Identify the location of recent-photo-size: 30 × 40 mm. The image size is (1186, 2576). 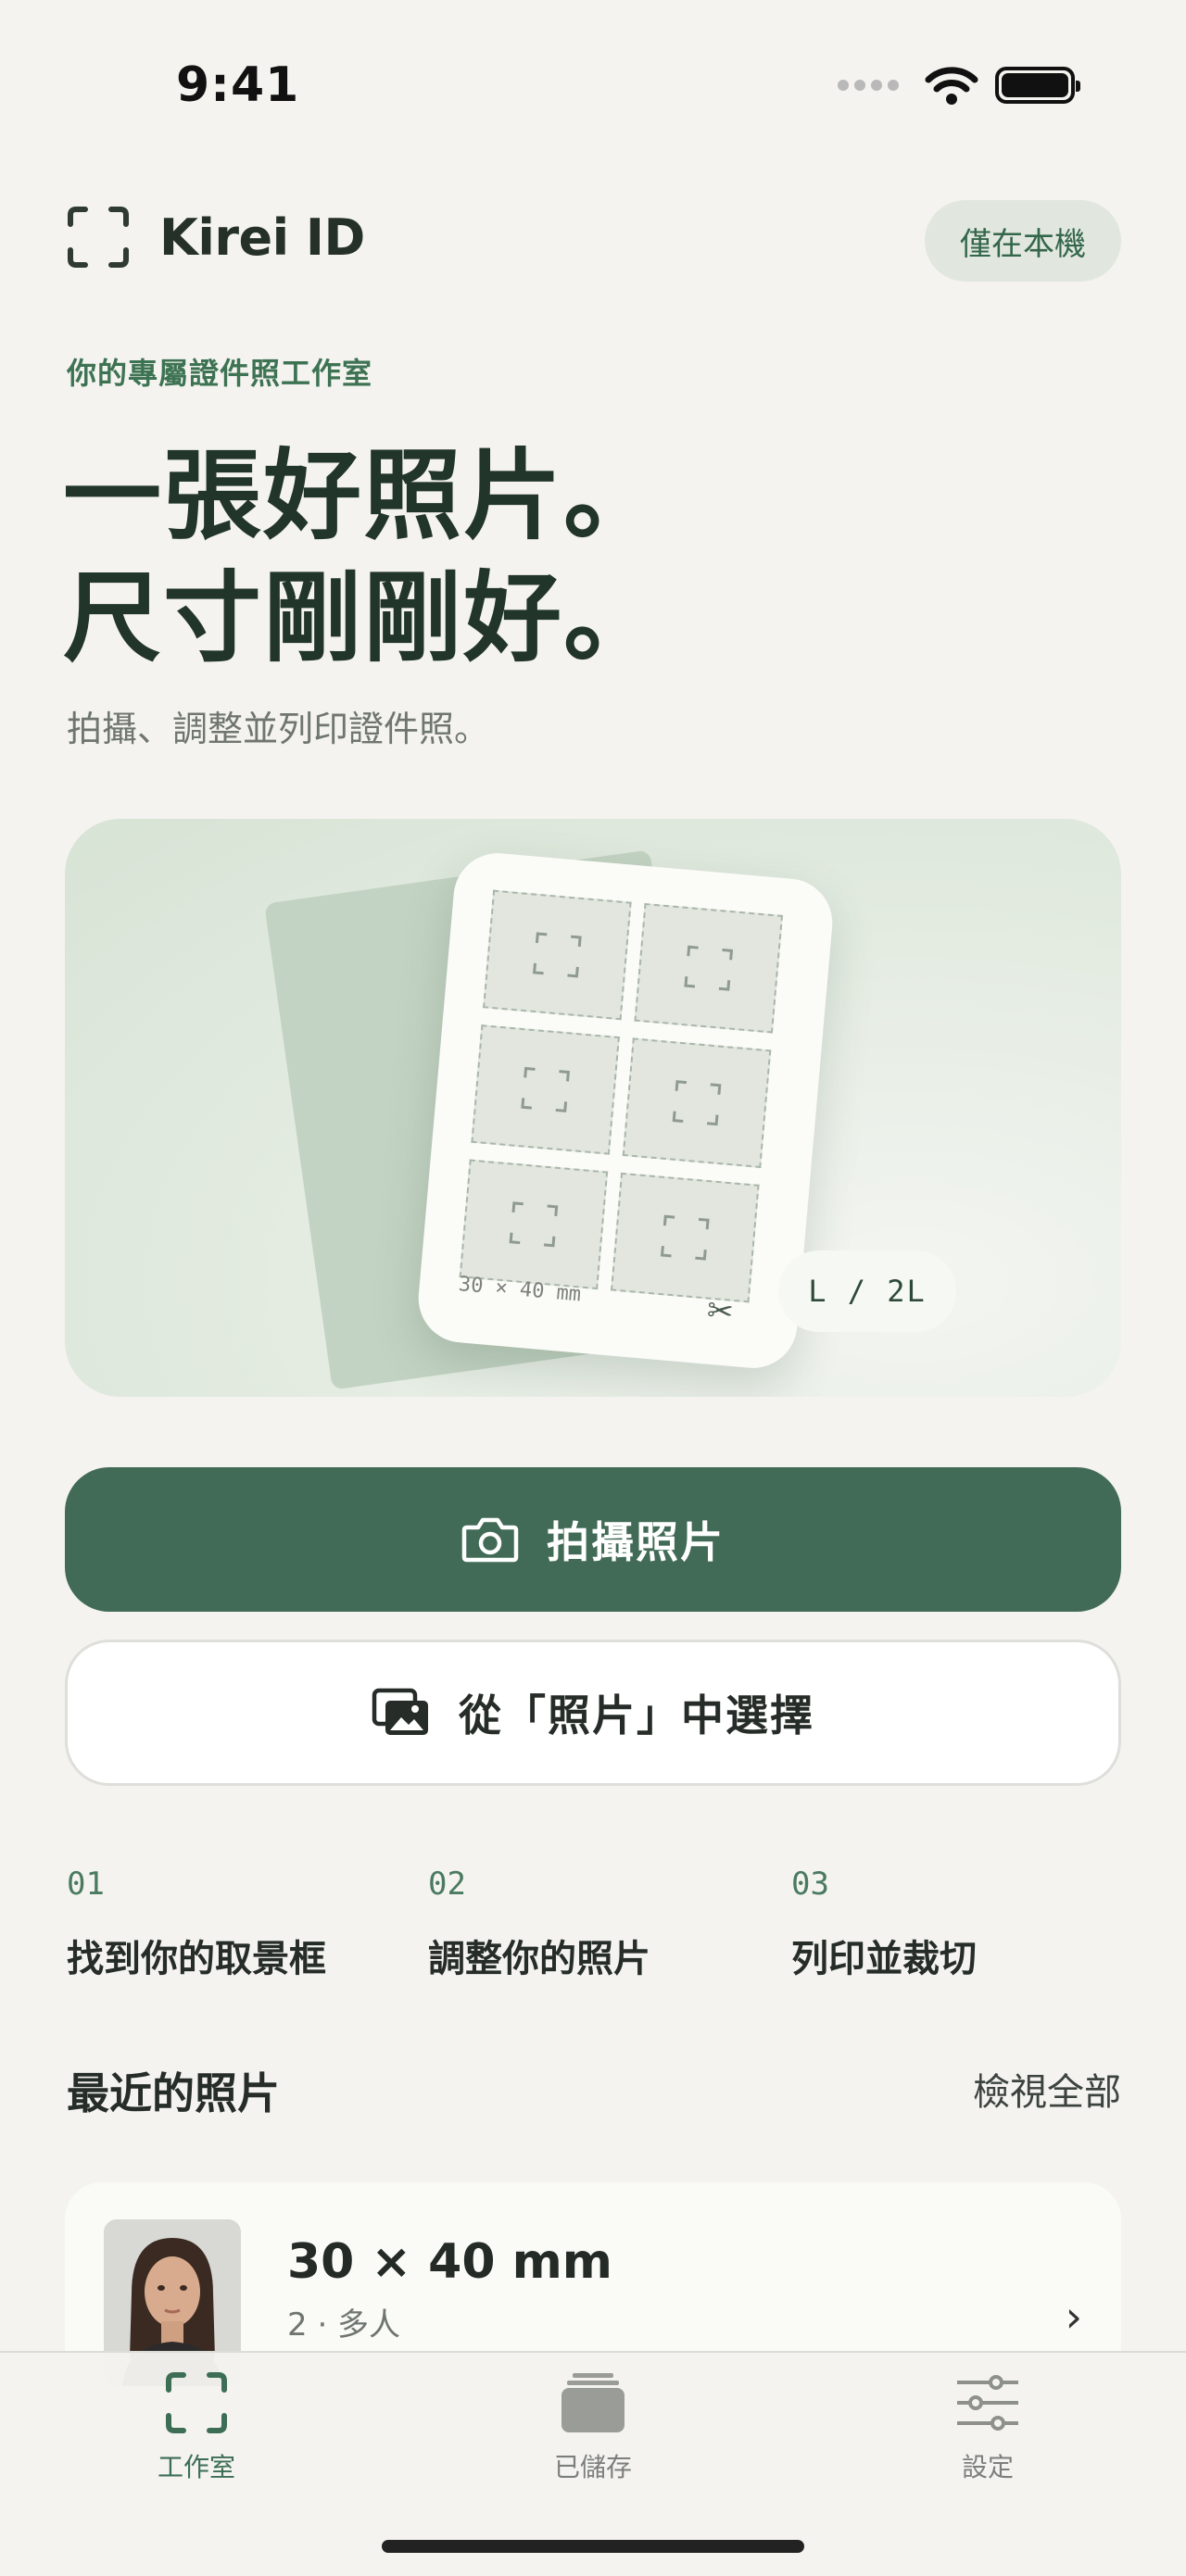
(449, 2262).